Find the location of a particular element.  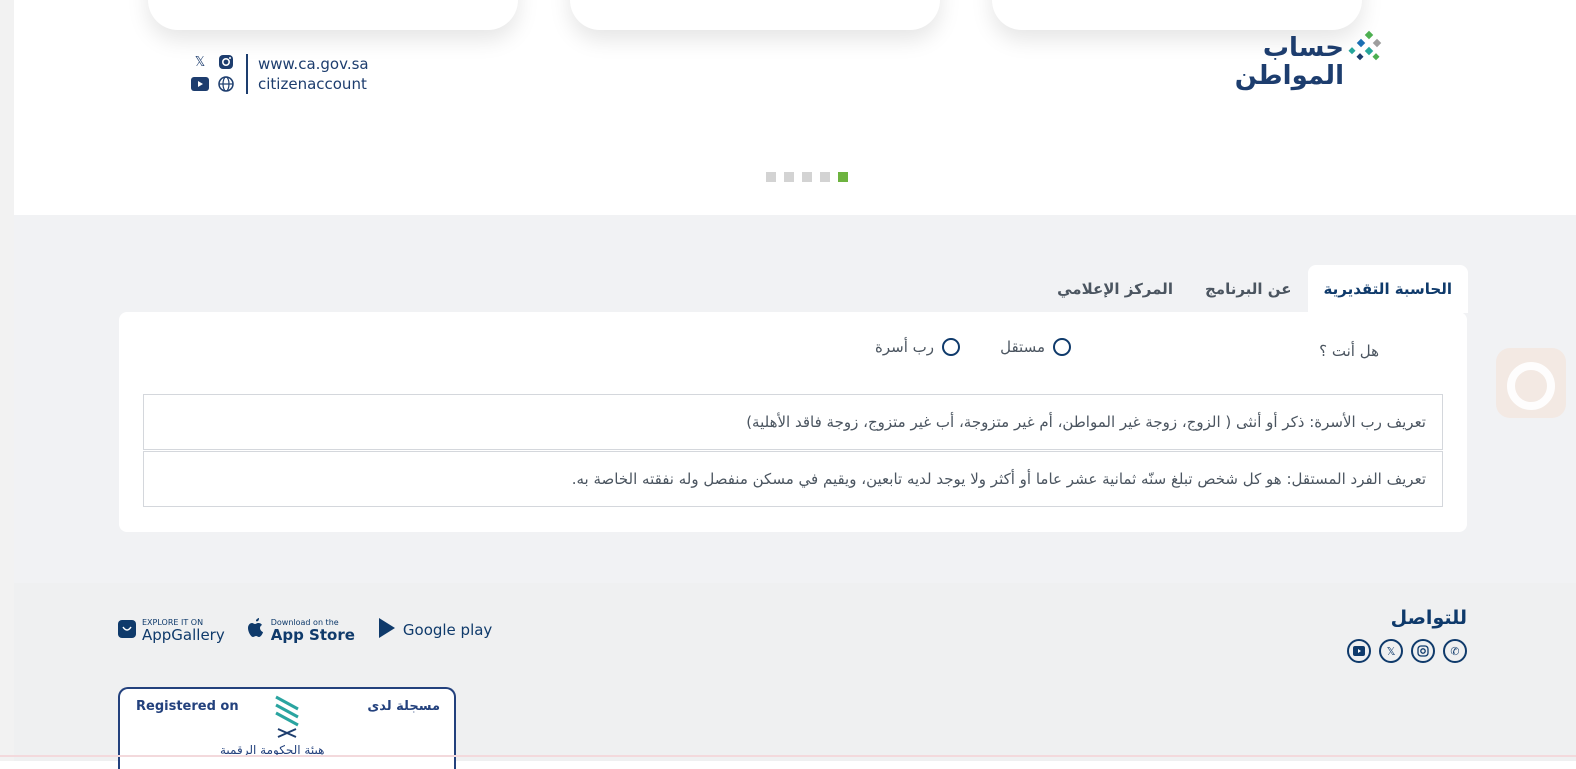

contact-icons: ✆ 𝕏 is located at coordinates (1407, 651).